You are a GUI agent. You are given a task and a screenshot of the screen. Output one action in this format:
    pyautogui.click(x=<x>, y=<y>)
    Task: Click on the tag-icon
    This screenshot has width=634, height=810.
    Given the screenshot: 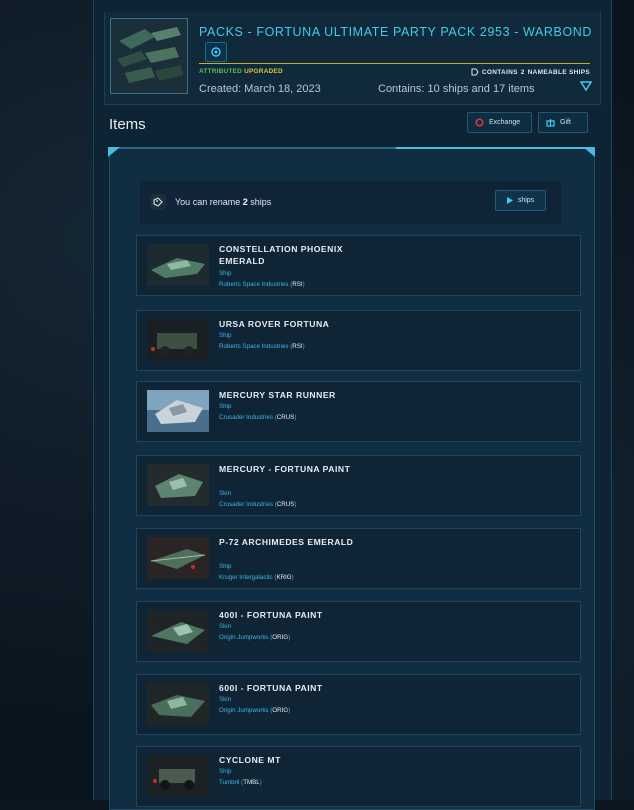 What is the action you would take?
    pyautogui.click(x=475, y=72)
    